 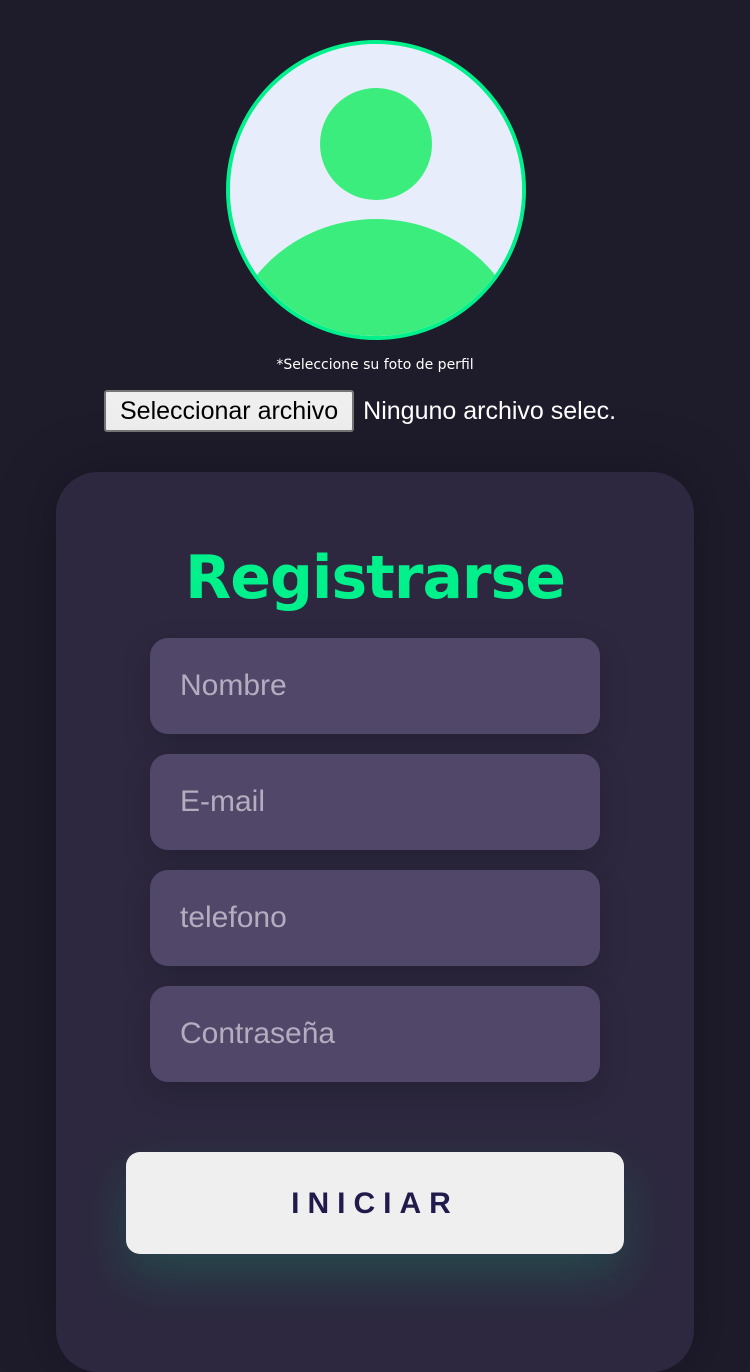 I want to click on profile-avatar, so click(x=376, y=190).